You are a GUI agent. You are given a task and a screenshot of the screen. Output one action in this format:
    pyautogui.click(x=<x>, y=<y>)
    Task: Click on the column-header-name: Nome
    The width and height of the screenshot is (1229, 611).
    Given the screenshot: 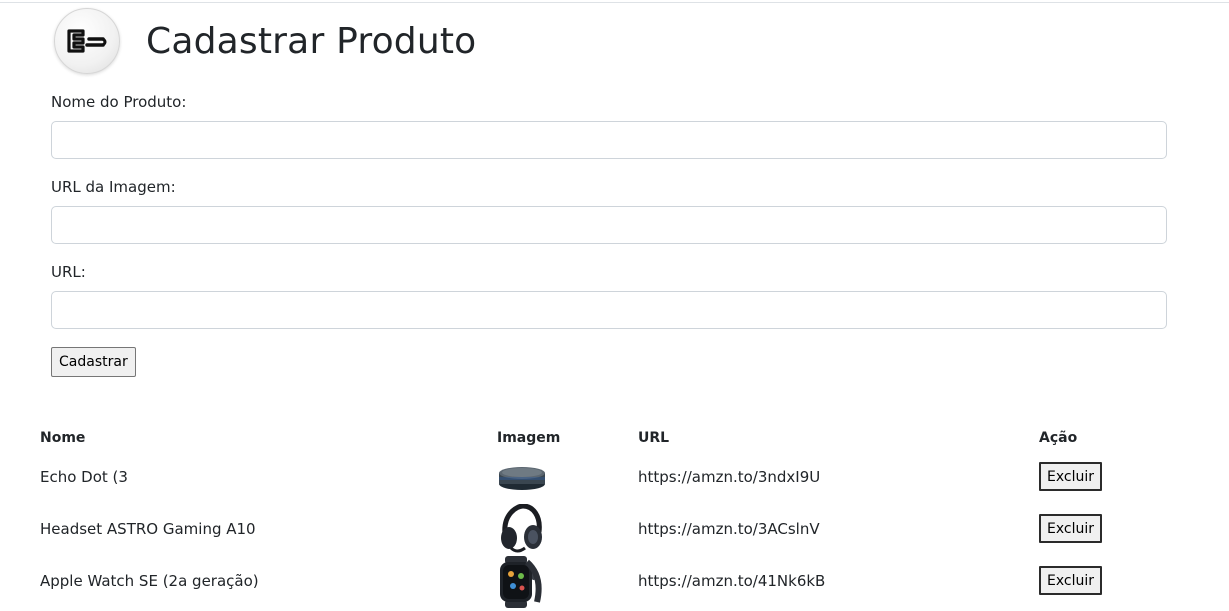 What is the action you would take?
    pyautogui.click(x=63, y=438)
    